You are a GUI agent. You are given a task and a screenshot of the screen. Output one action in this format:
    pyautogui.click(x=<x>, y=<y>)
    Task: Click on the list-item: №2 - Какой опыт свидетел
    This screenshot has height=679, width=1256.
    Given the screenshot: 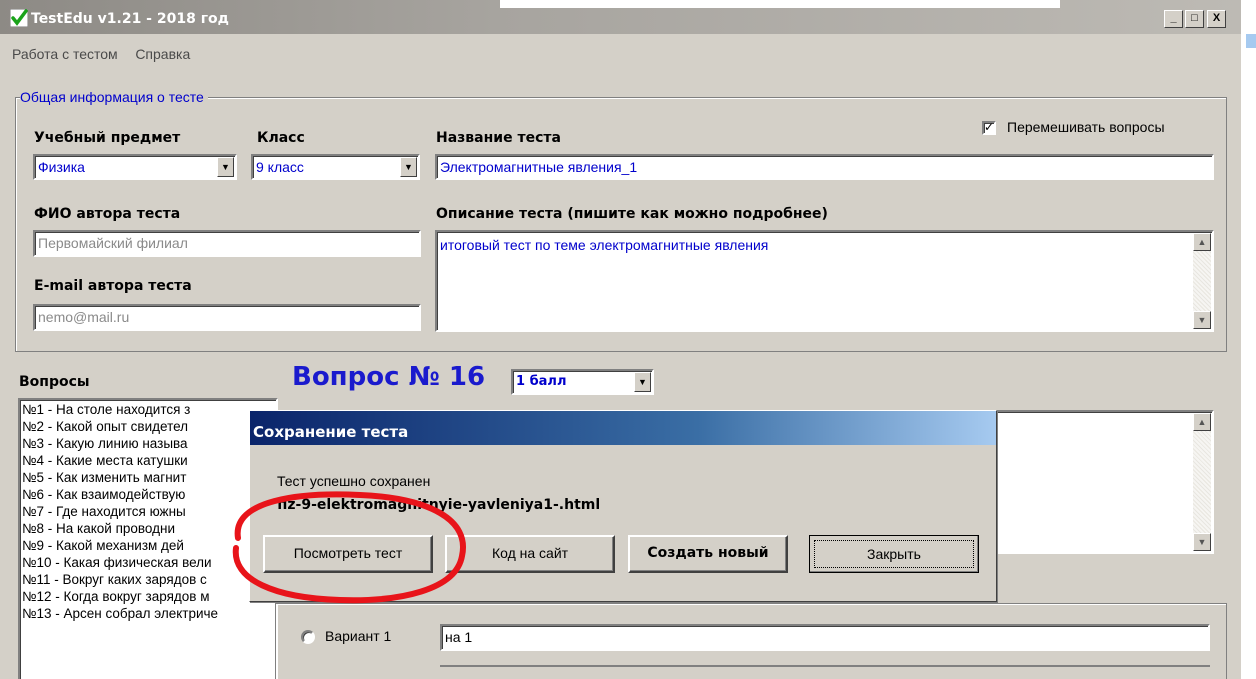 What is the action you would take?
    pyautogui.click(x=105, y=427)
    